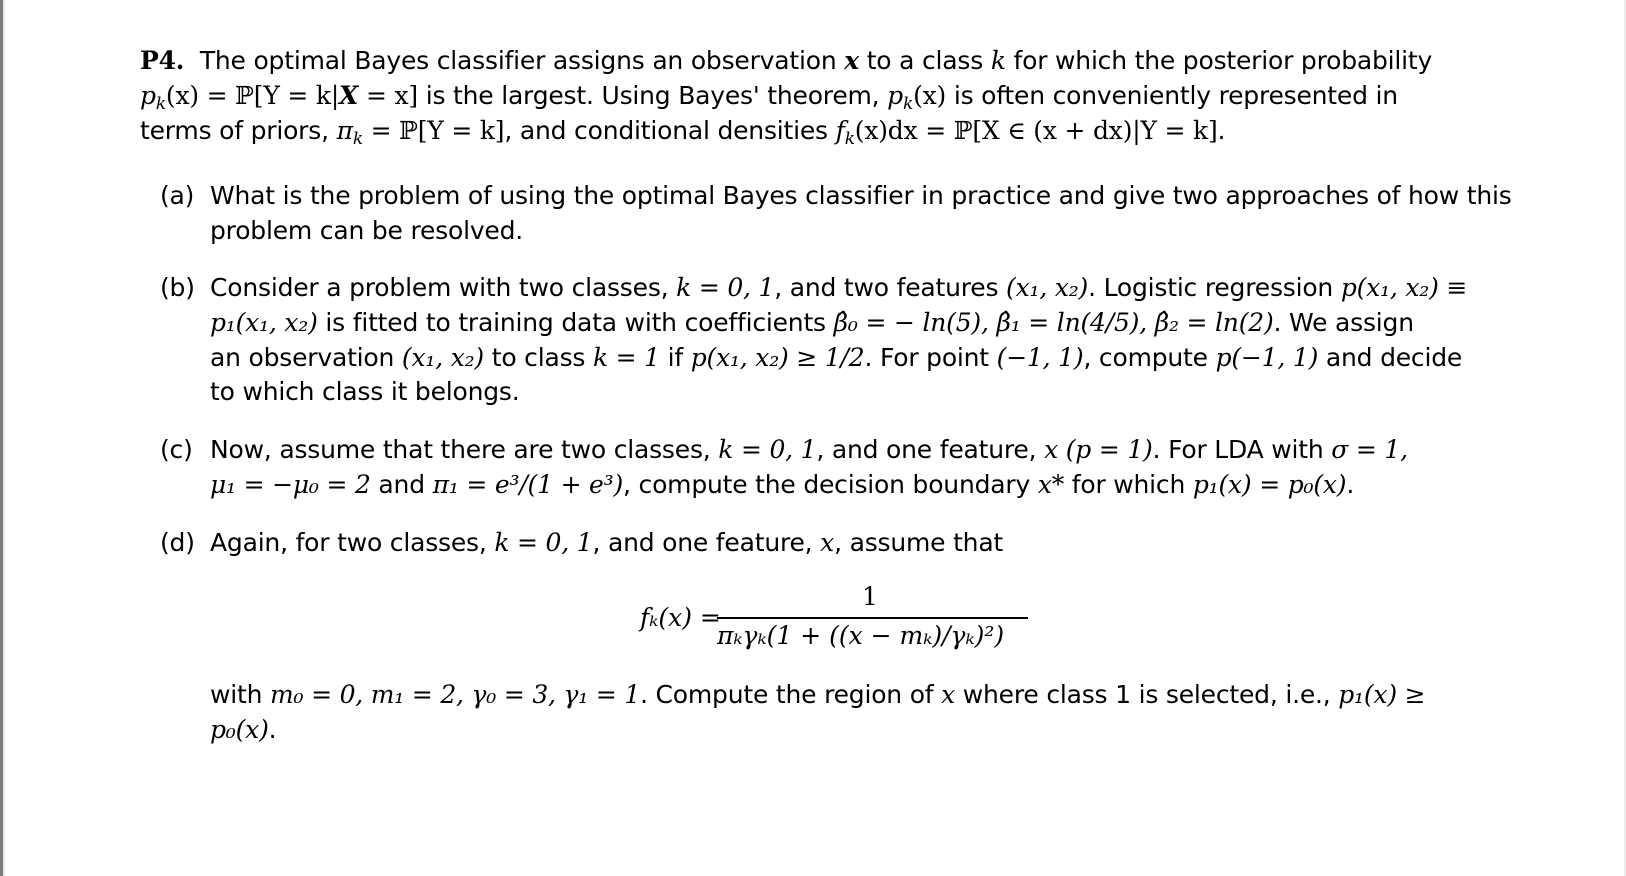 The width and height of the screenshot is (1626, 876). What do you see at coordinates (365, 391) in the screenshot?
I see `part-b-line-4: to which class it belongs.` at bounding box center [365, 391].